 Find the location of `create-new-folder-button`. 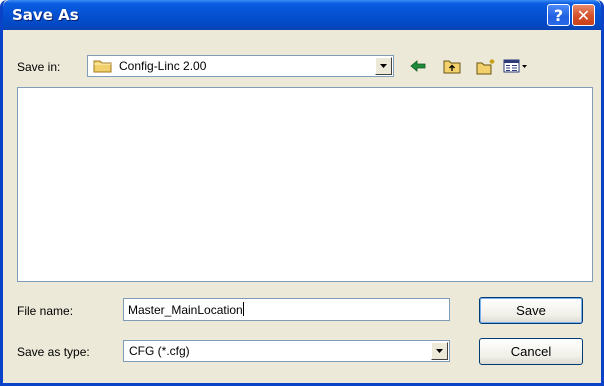

create-new-folder-button is located at coordinates (486, 66).